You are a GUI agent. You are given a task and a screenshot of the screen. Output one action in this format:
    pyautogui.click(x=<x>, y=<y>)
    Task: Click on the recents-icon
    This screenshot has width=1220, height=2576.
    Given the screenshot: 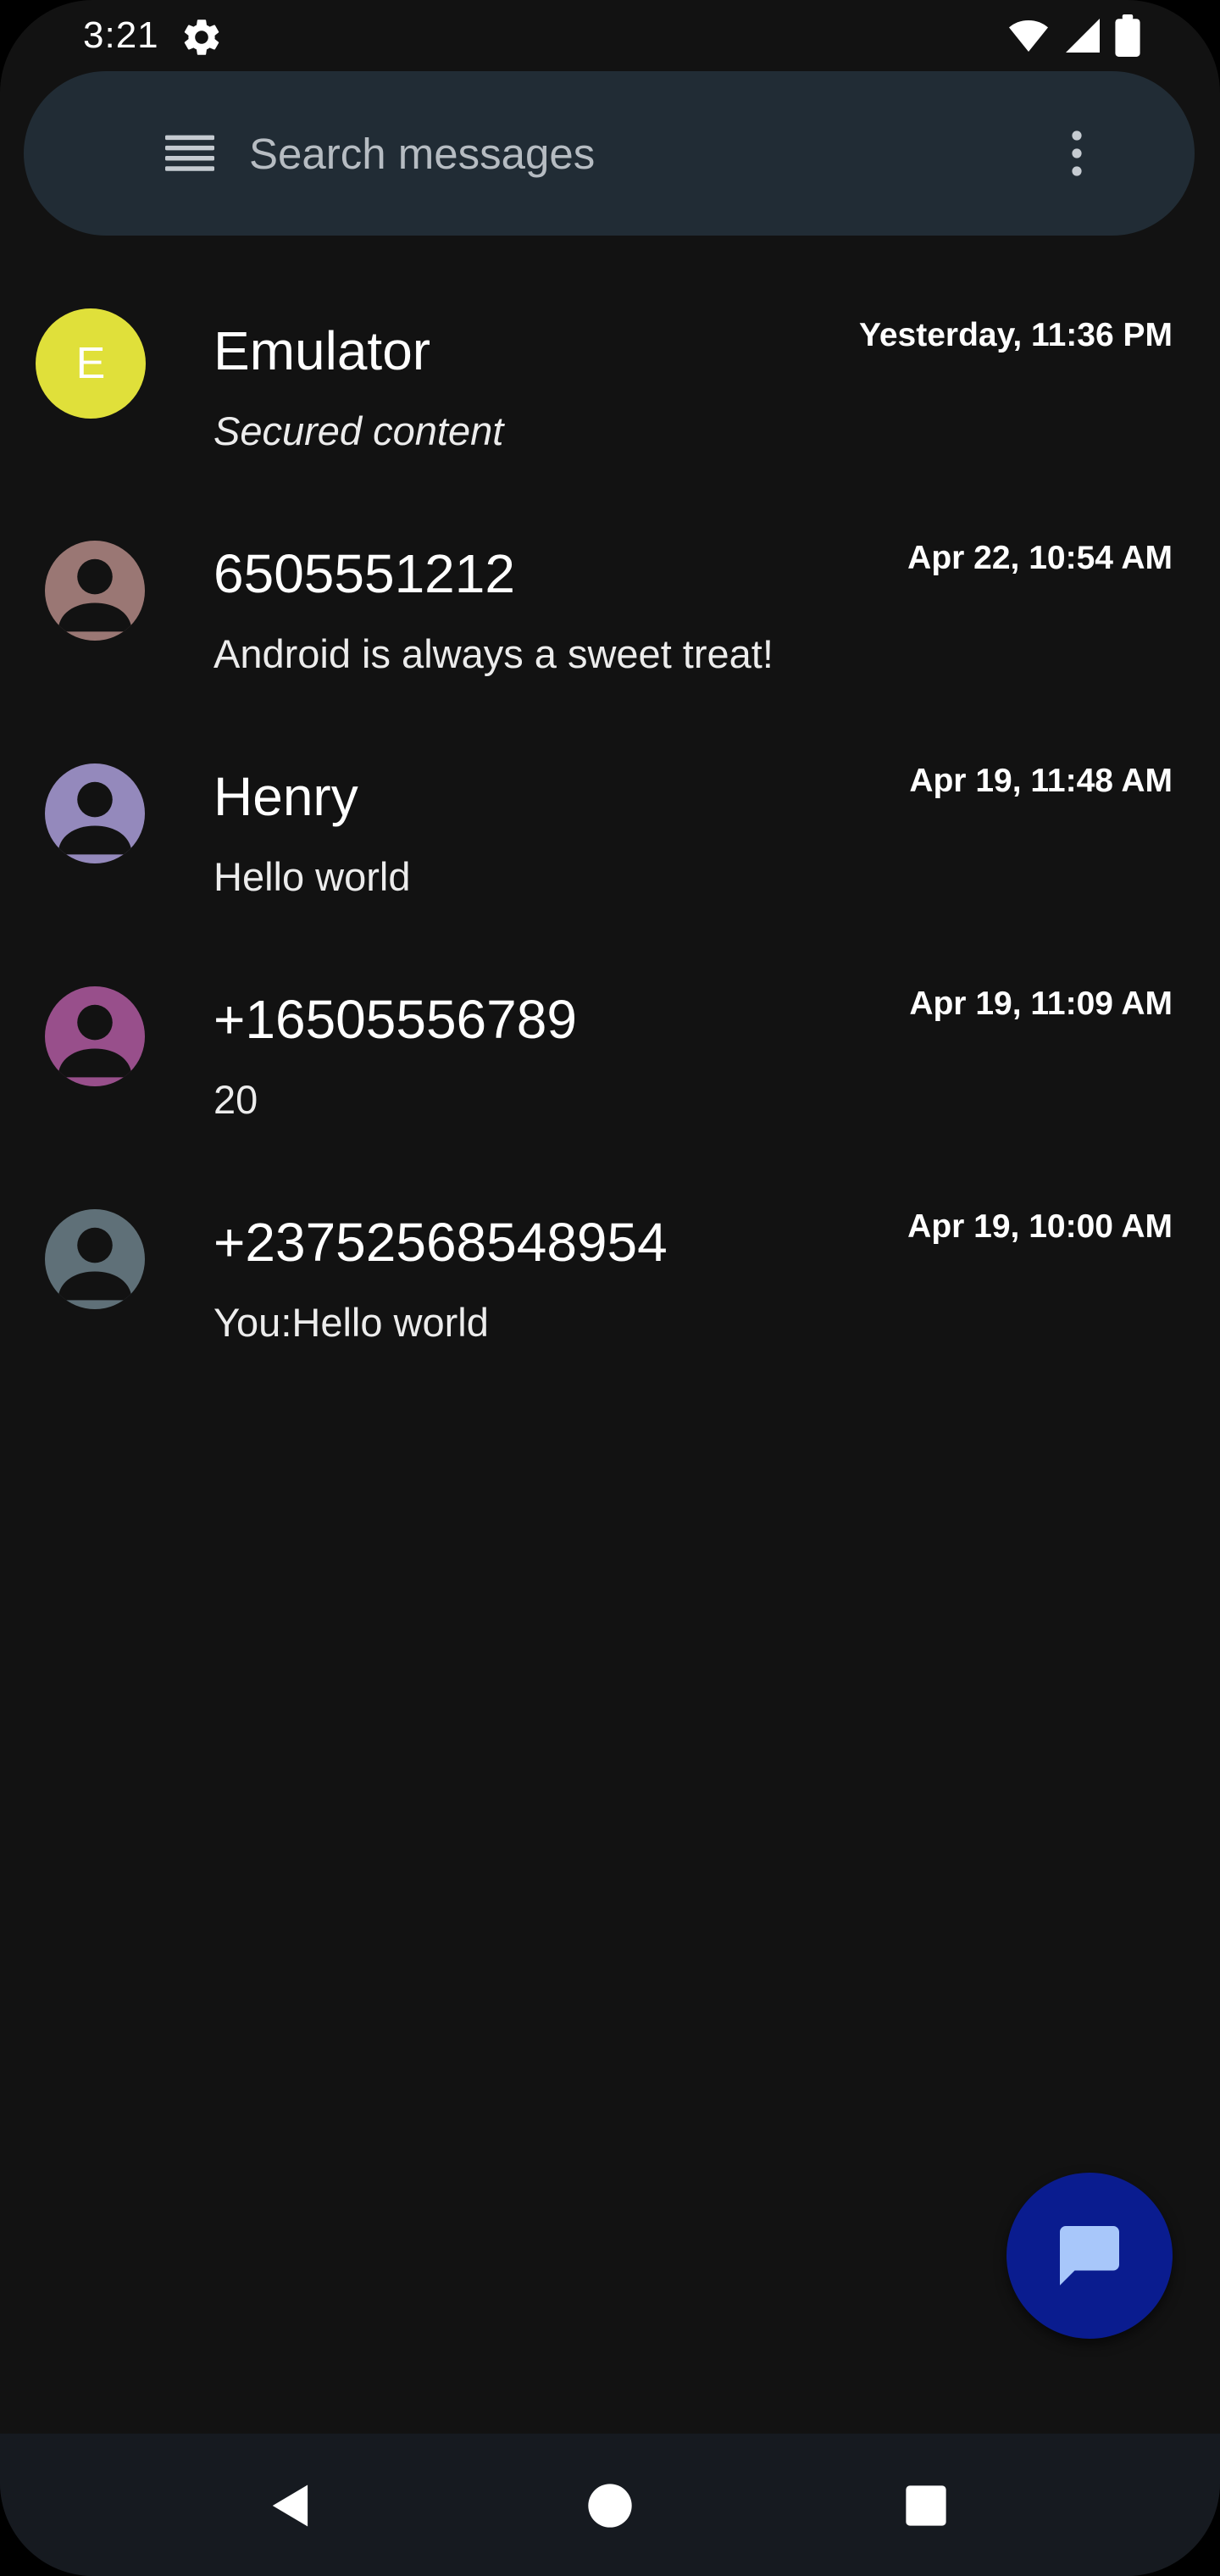 What is the action you would take?
    pyautogui.click(x=926, y=2505)
    